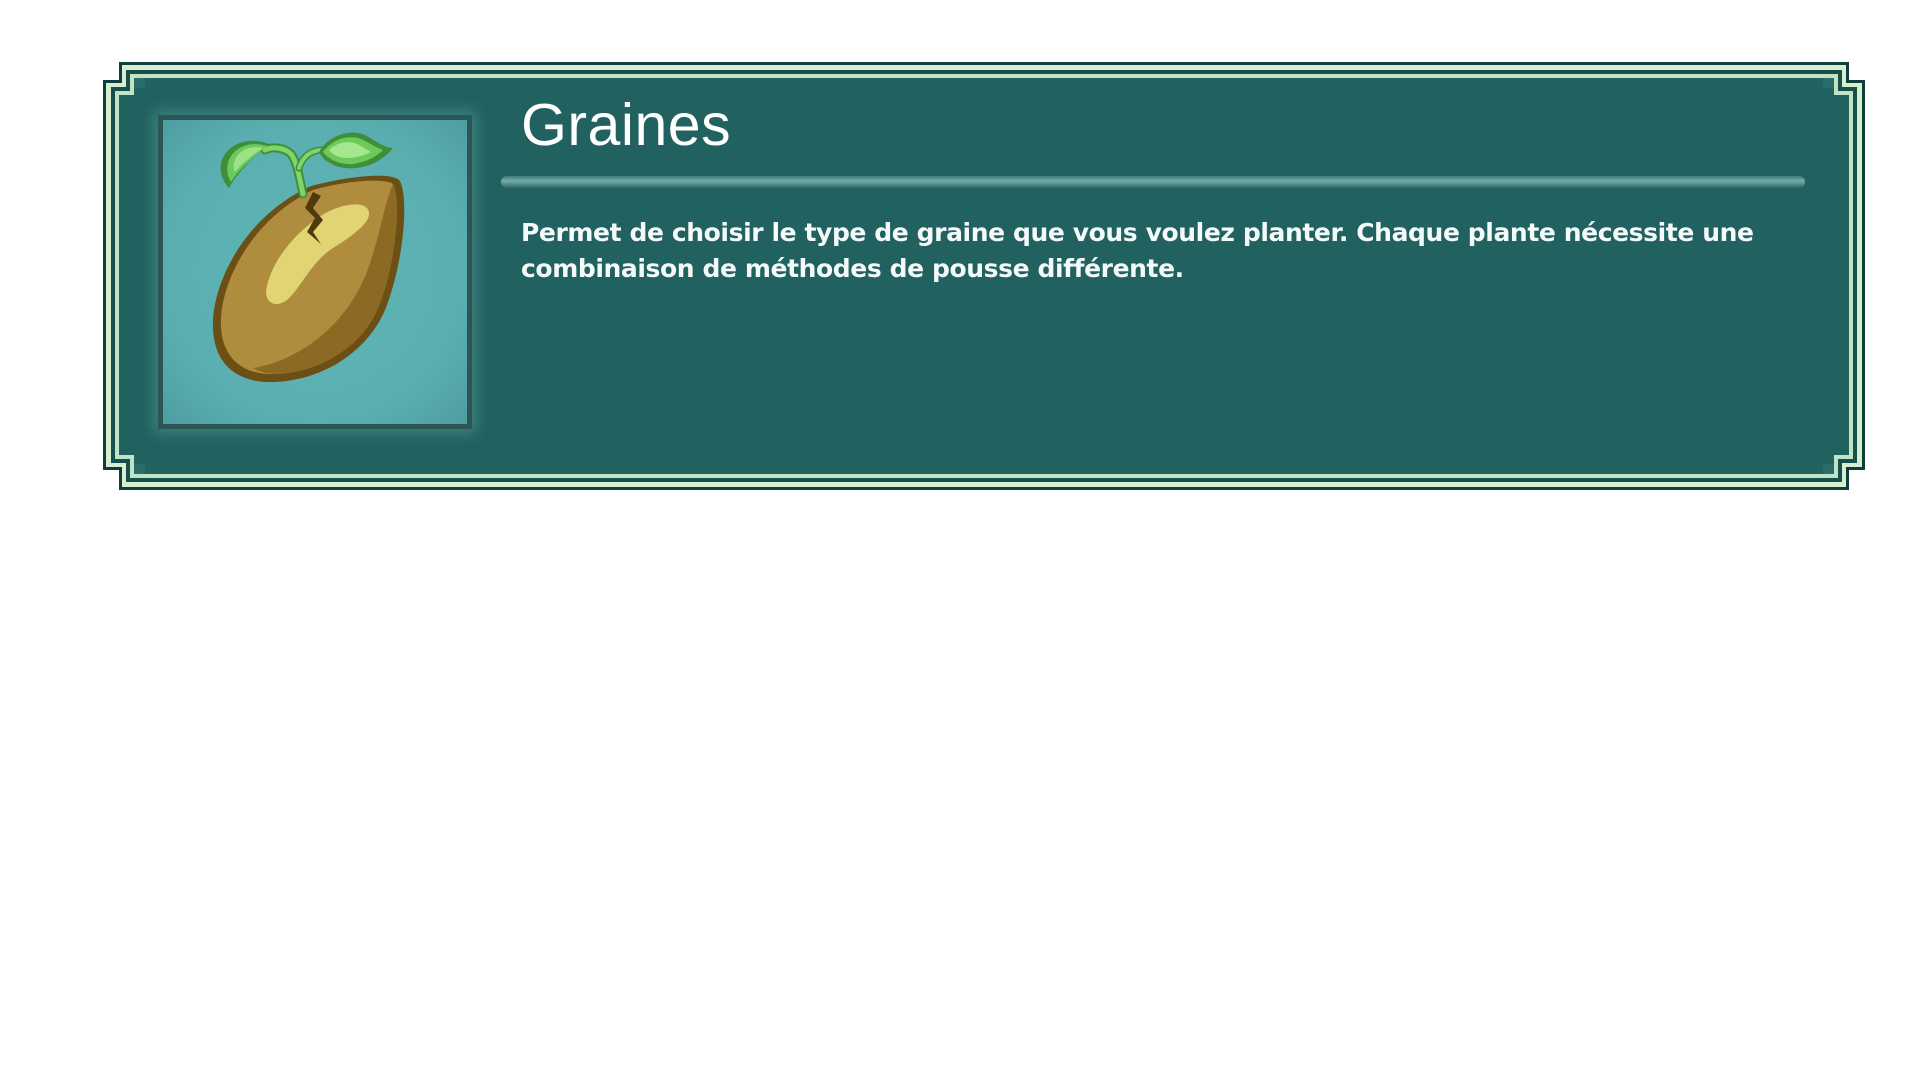 This screenshot has height=1080, width=1920. What do you see at coordinates (308, 257) in the screenshot?
I see `seed-sprout-icon` at bounding box center [308, 257].